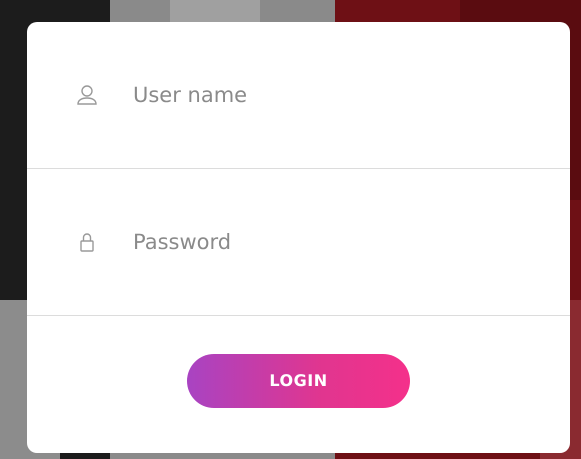 The height and width of the screenshot is (459, 581). Describe the element at coordinates (298, 95) in the screenshot. I see `username-field: User name` at that location.